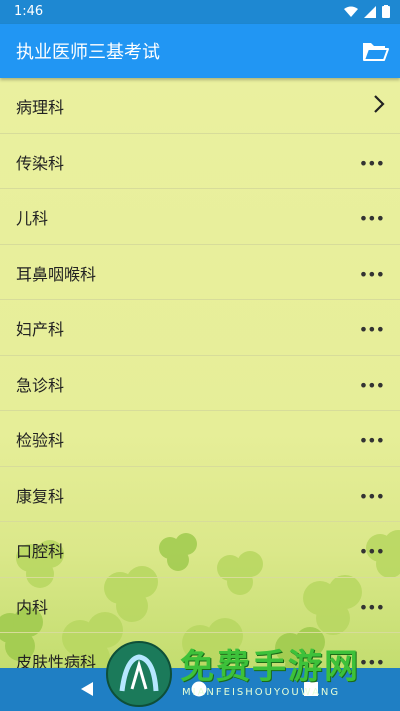  I want to click on watermark-subtext: MIANFEISHOUYOUWANG, so click(261, 692).